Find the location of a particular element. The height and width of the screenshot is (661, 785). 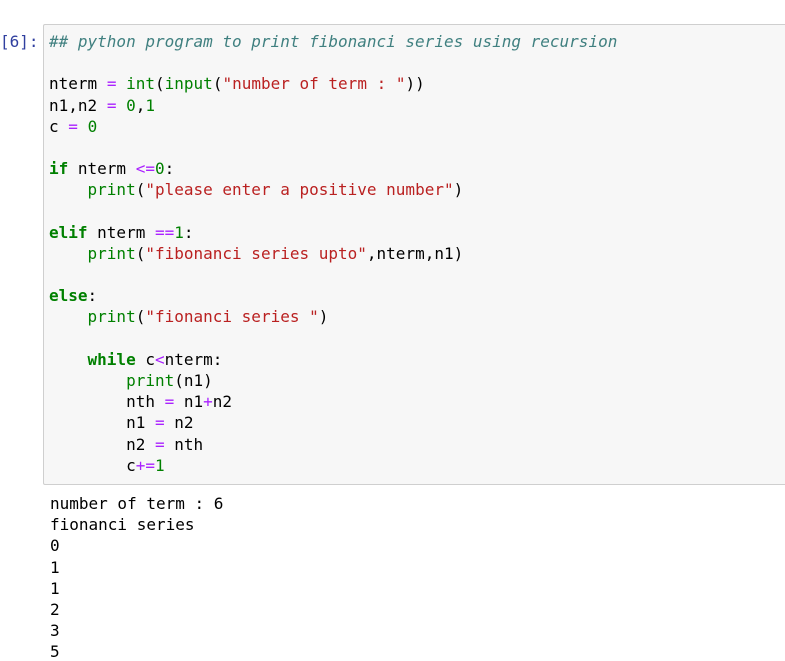

code-line: print("fibonanci series upto",nterm,n1) is located at coordinates (333, 253).